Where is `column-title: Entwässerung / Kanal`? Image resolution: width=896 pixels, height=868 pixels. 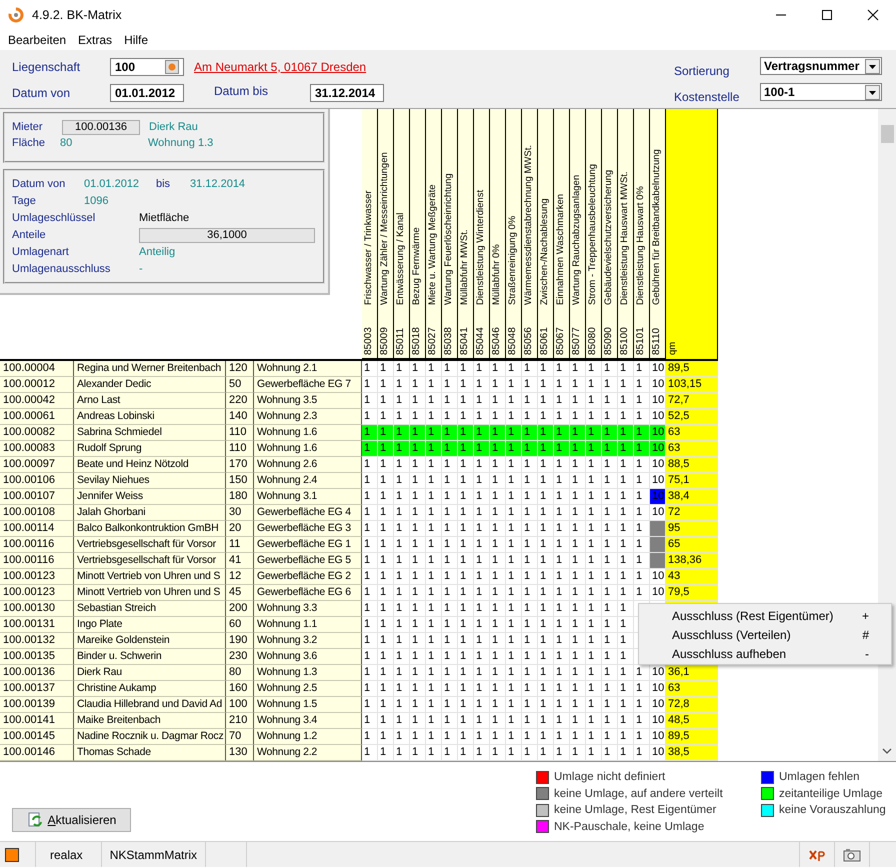 column-title: Entwässerung / Kanal is located at coordinates (400, 259).